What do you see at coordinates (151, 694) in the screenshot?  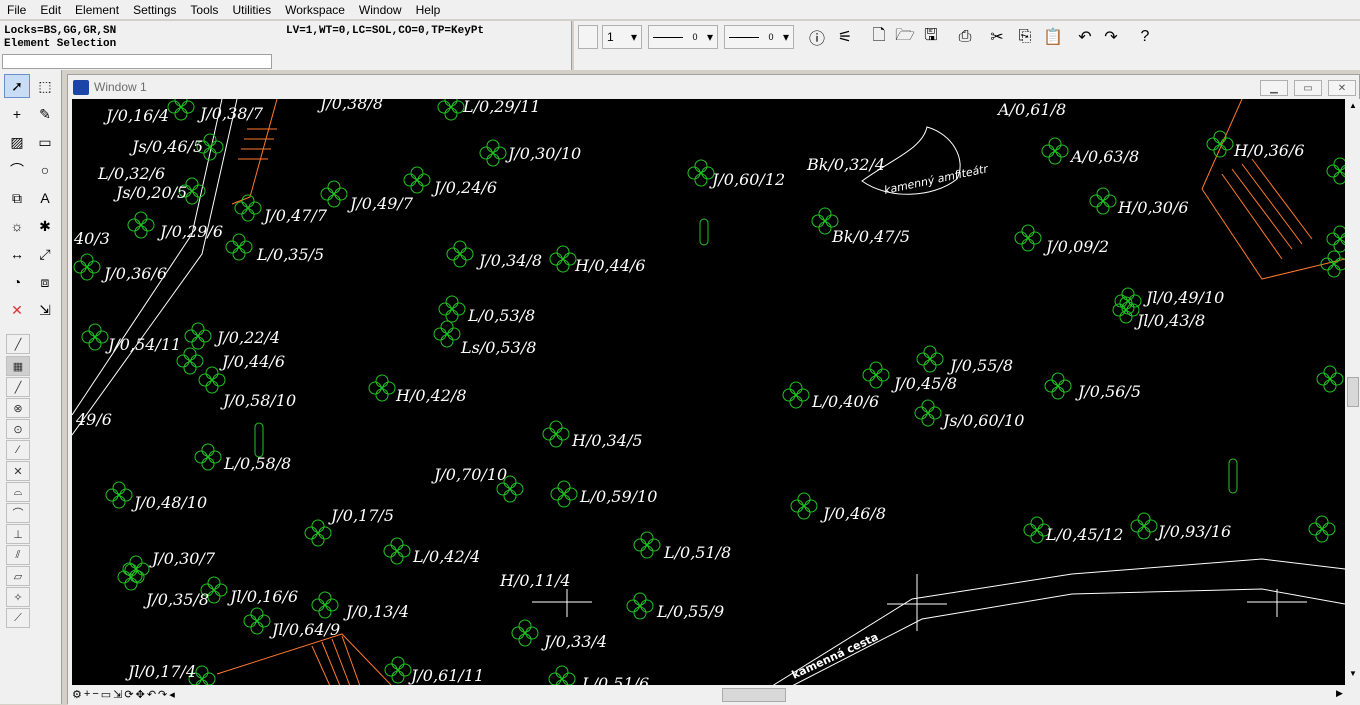 I see `view-previous-icon: ↶` at bounding box center [151, 694].